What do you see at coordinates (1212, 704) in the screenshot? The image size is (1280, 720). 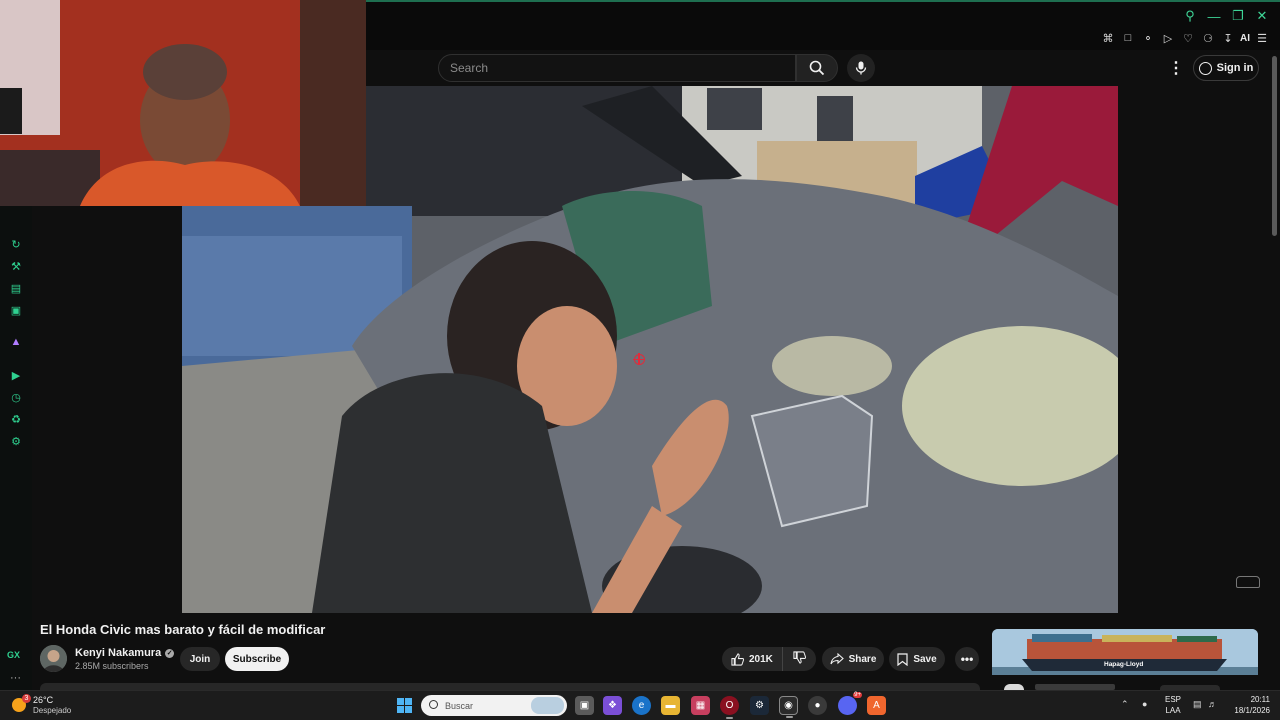 I see `volume-icon: ♬` at bounding box center [1212, 704].